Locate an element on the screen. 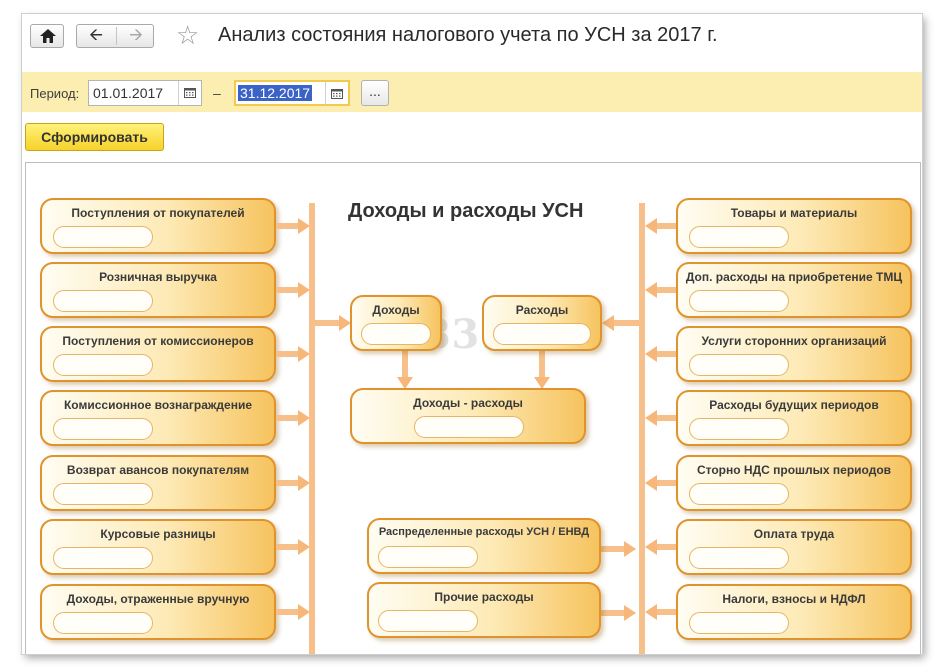  income-item-box: Курсовые разницы is located at coordinates (158, 547).